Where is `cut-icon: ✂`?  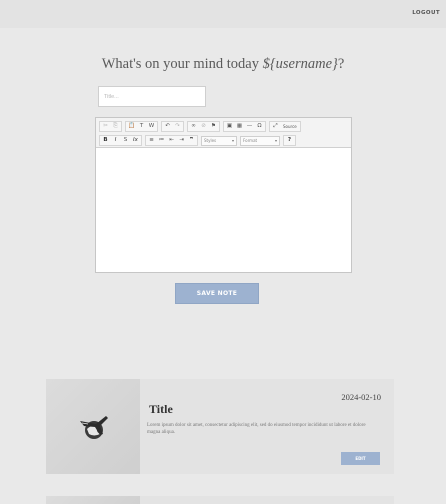
cut-icon: ✂ is located at coordinates (105, 126).